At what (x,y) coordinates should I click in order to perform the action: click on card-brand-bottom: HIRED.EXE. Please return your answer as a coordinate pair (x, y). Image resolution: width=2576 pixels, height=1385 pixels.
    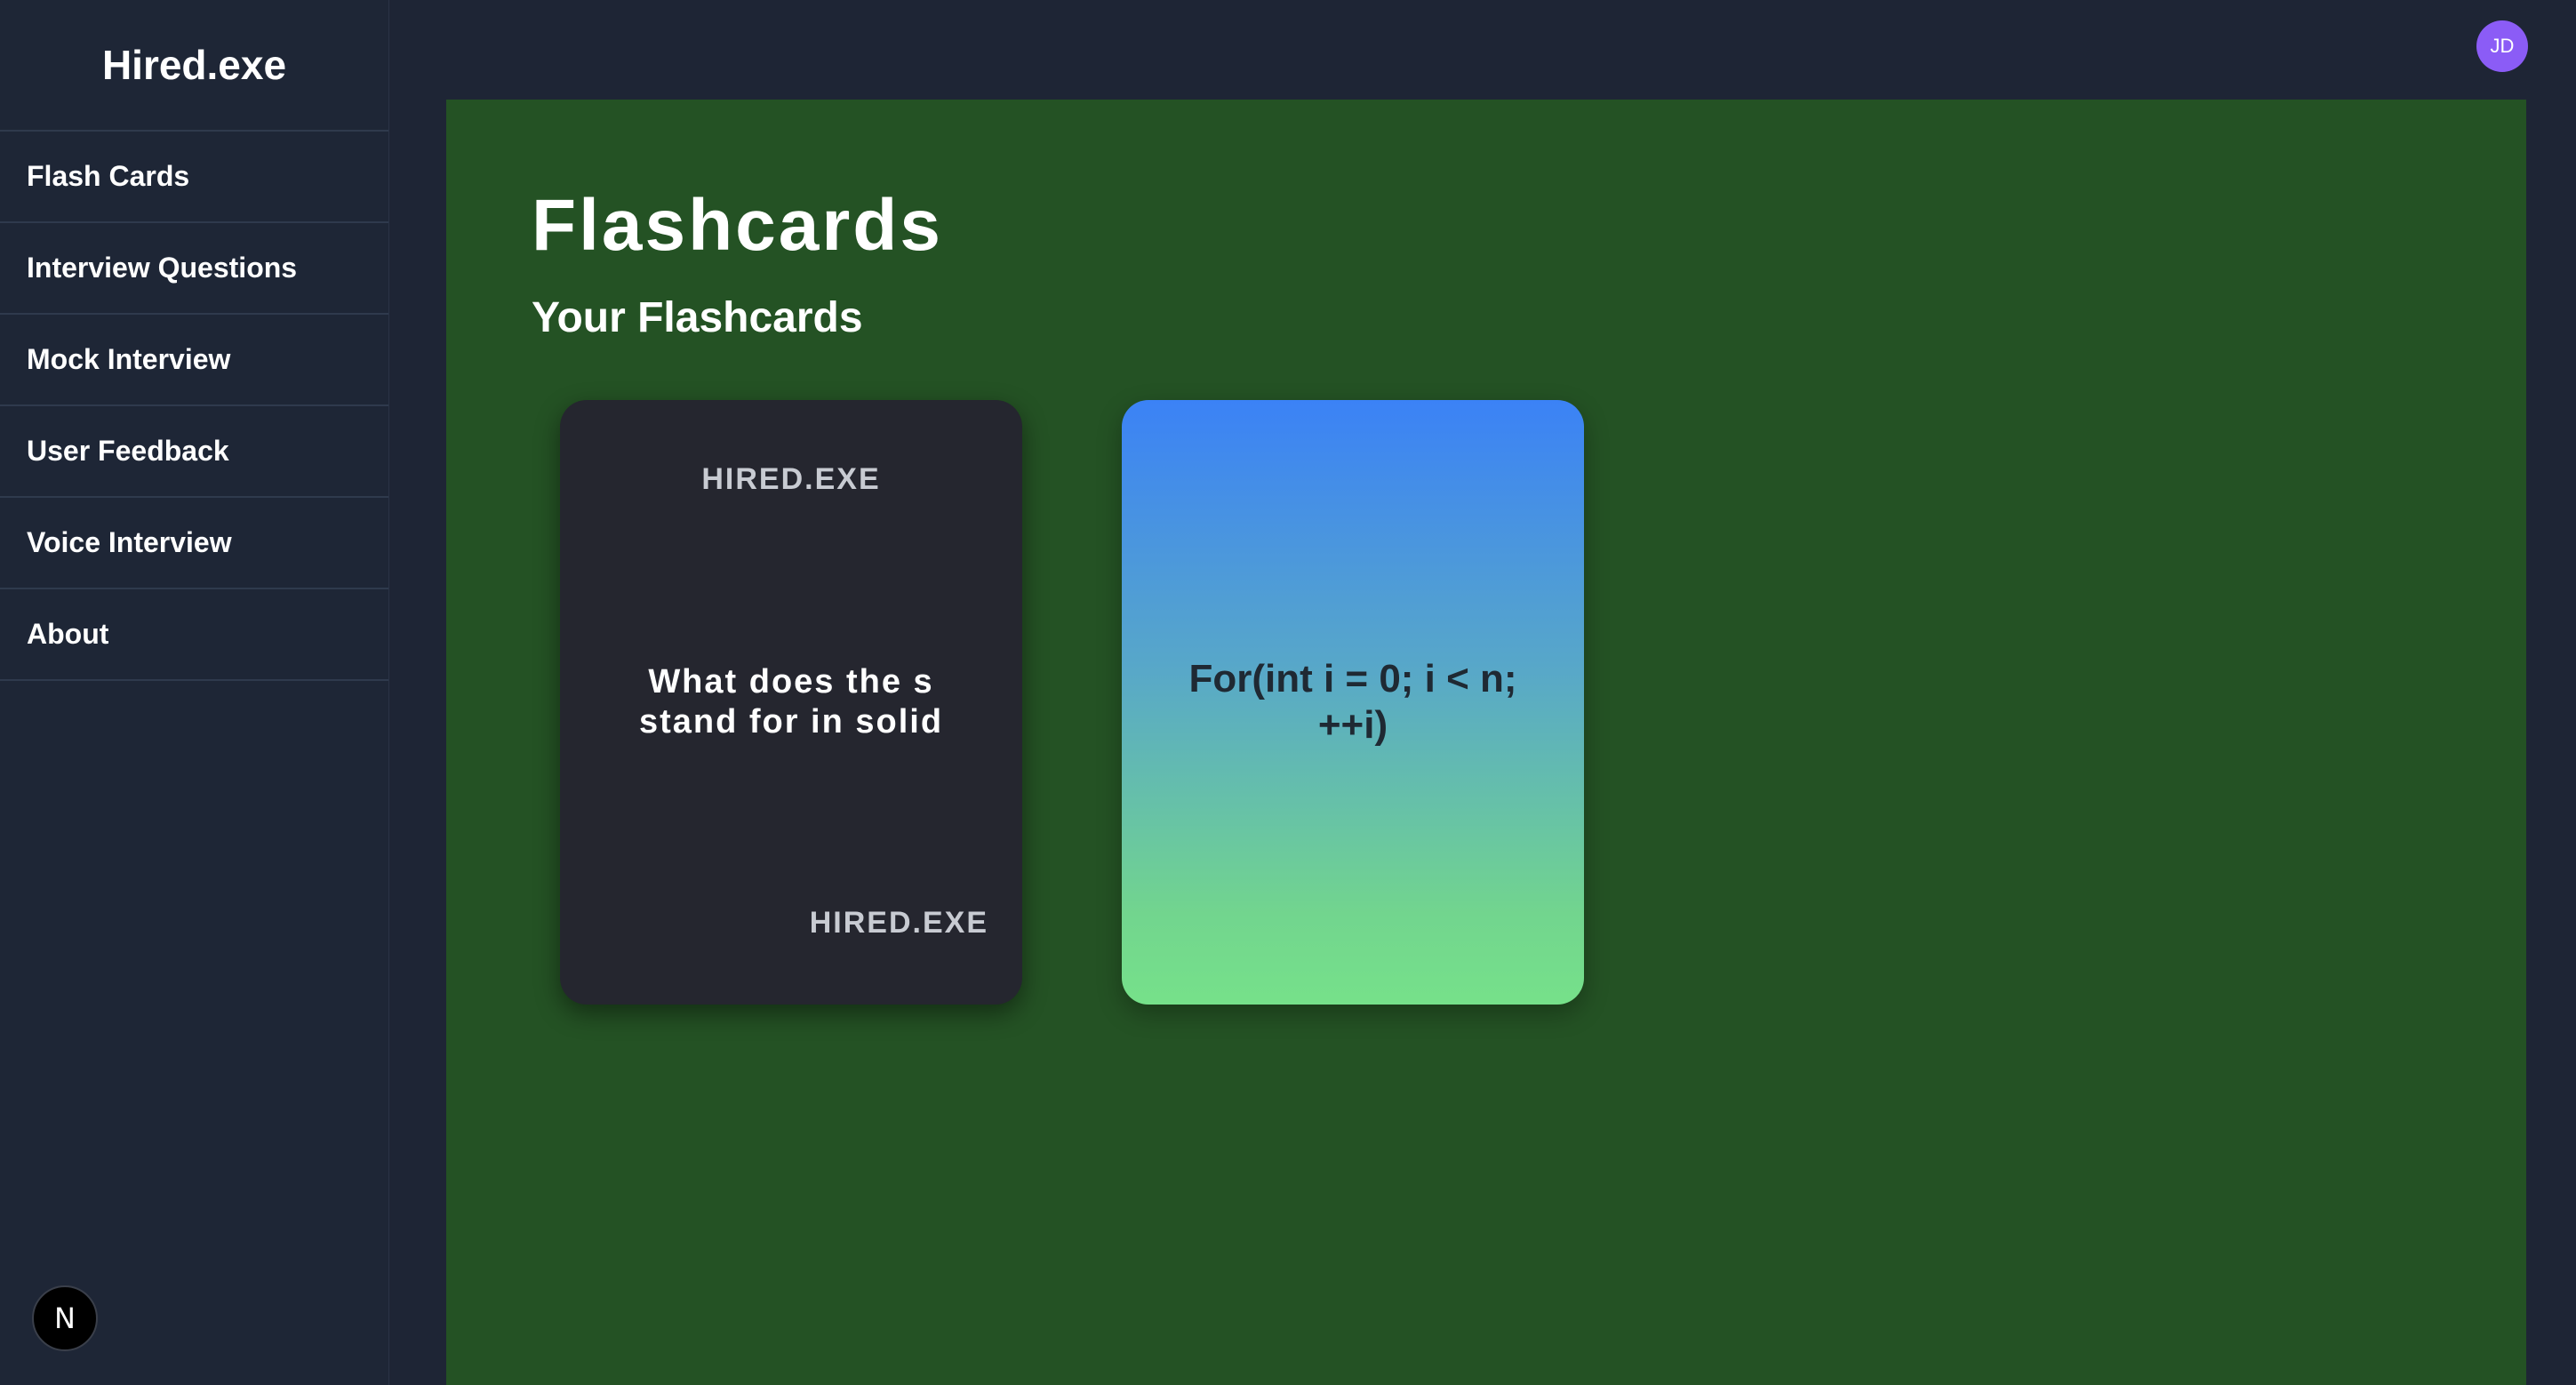
    Looking at the image, I should click on (898, 923).